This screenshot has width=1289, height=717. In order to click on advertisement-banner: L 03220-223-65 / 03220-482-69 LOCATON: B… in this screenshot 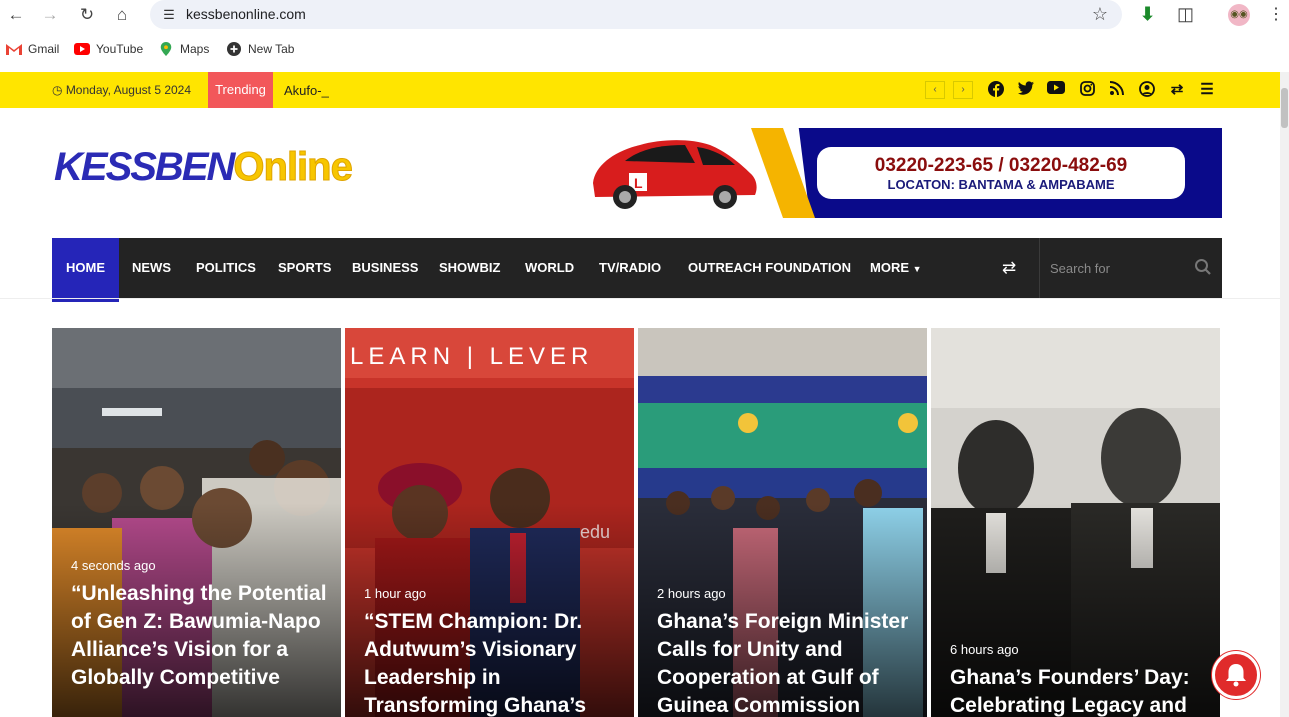, I will do `click(903, 173)`.